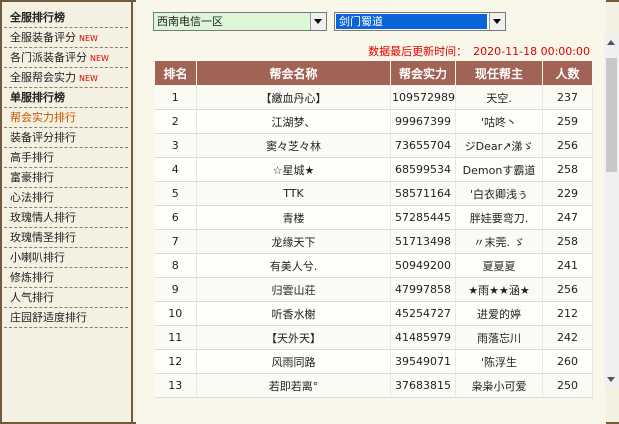  Describe the element at coordinates (175, 241) in the screenshot. I see `rank-cell: 7` at that location.